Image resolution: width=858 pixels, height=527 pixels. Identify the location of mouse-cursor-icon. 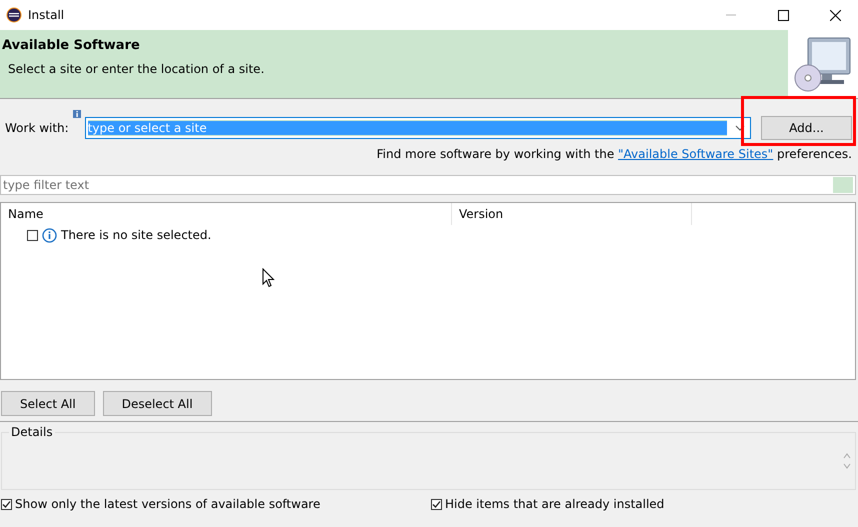
(268, 278).